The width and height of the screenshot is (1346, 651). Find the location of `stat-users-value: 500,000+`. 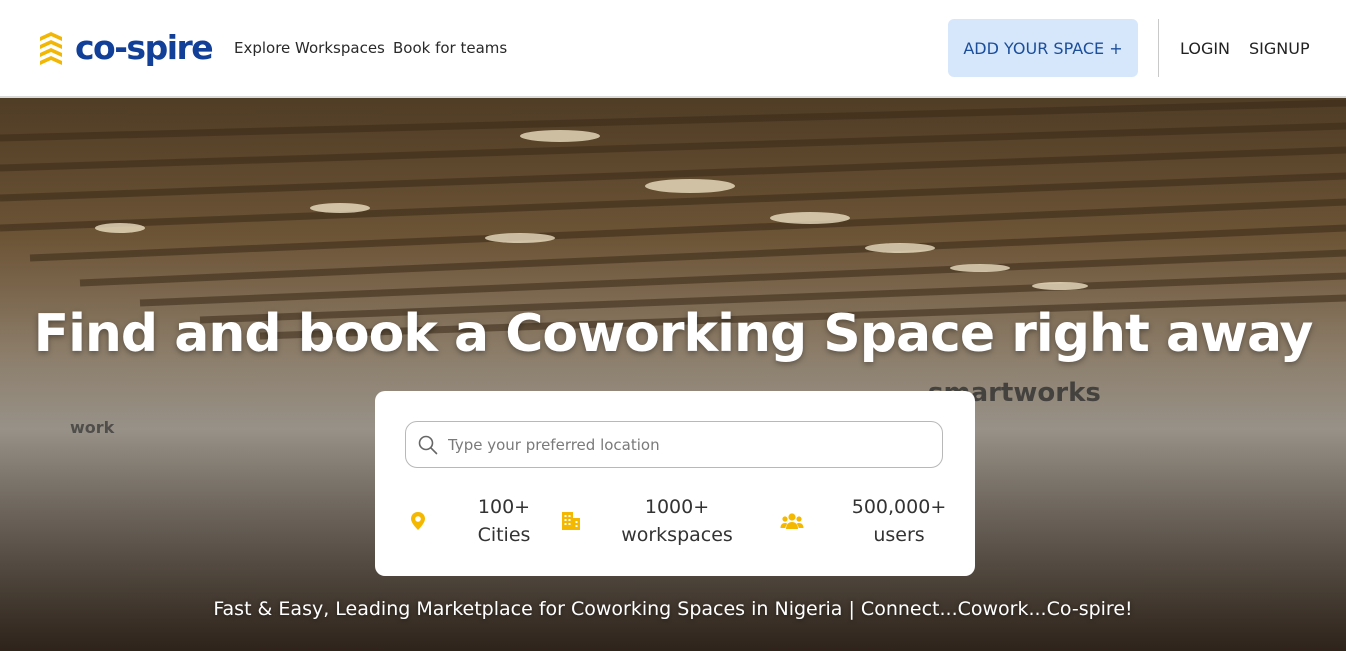

stat-users-value: 500,000+ is located at coordinates (899, 507).